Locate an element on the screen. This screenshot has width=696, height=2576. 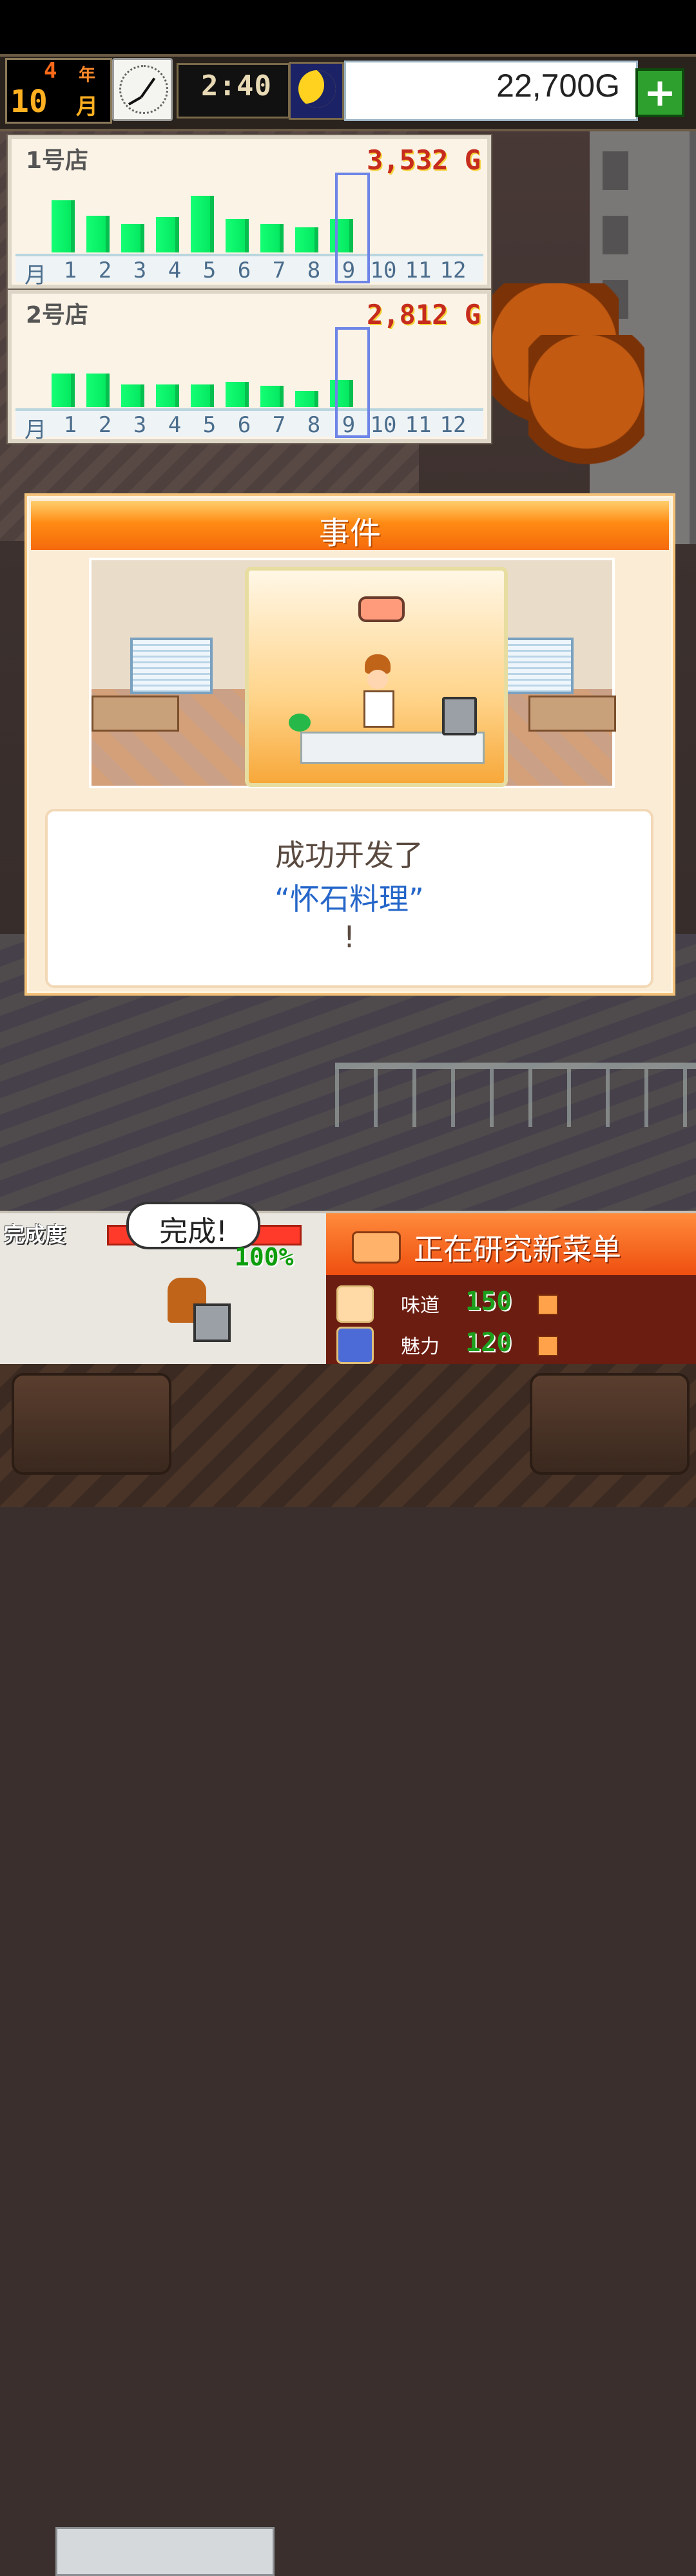
time-value: 2:40 is located at coordinates (236, 86).